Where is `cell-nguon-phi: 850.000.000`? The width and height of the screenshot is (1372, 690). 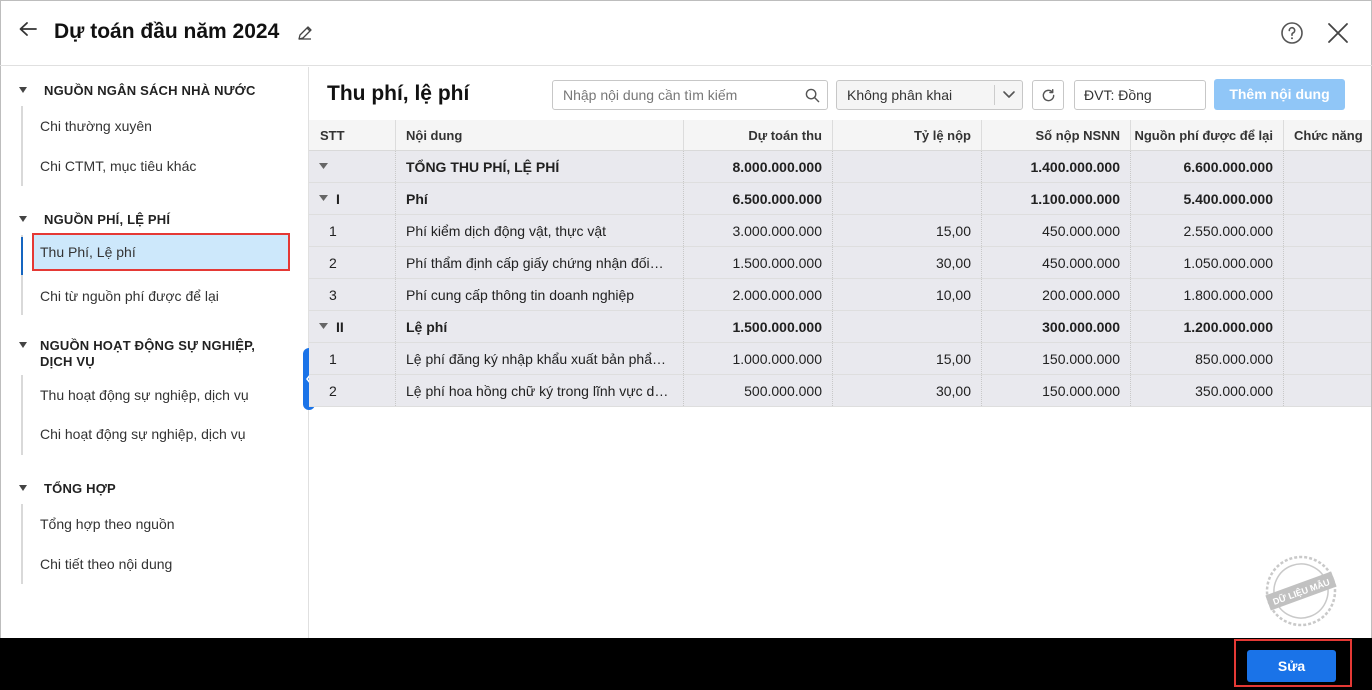
cell-nguon-phi: 850.000.000 is located at coordinates (1207, 358).